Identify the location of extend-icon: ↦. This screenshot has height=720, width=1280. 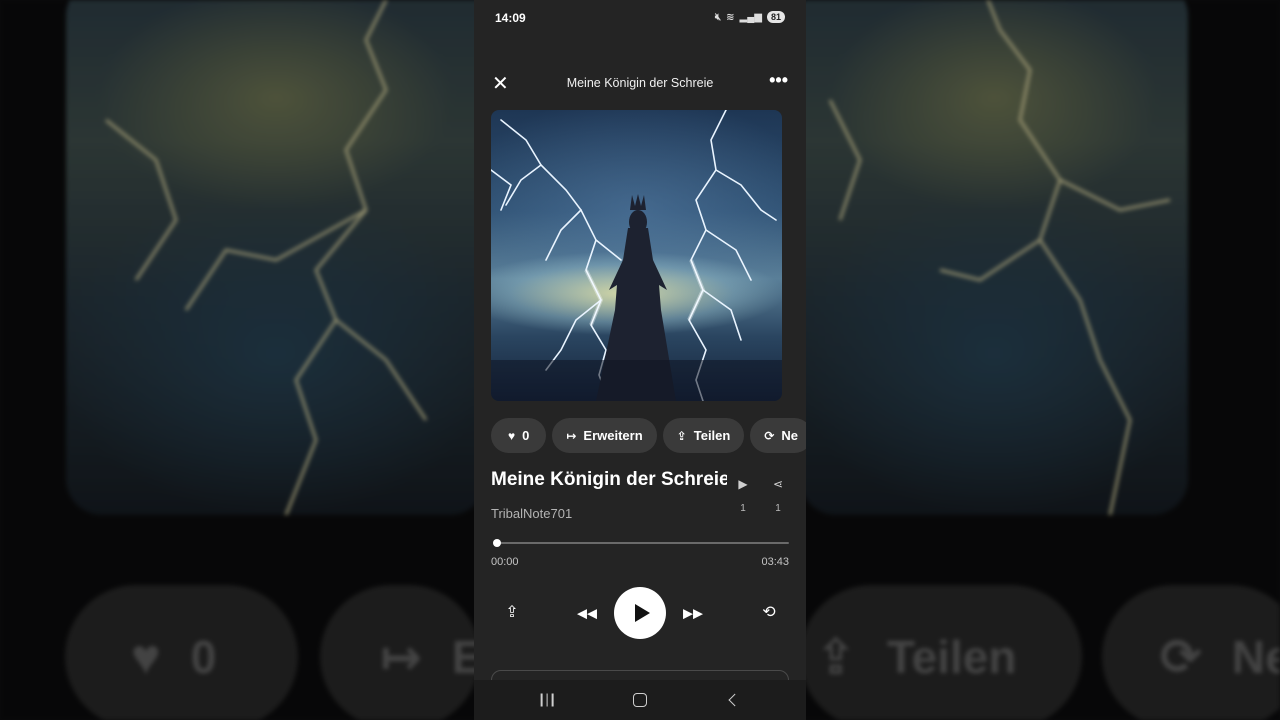
(571, 435).